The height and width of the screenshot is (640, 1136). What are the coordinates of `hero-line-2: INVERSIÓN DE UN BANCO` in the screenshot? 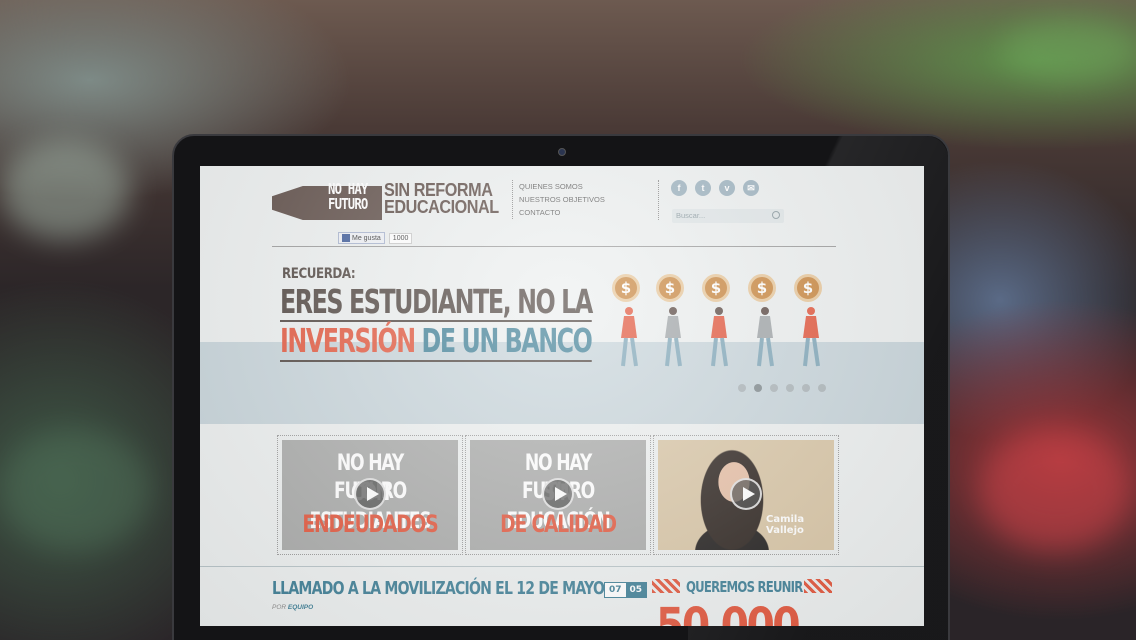 It's located at (436, 341).